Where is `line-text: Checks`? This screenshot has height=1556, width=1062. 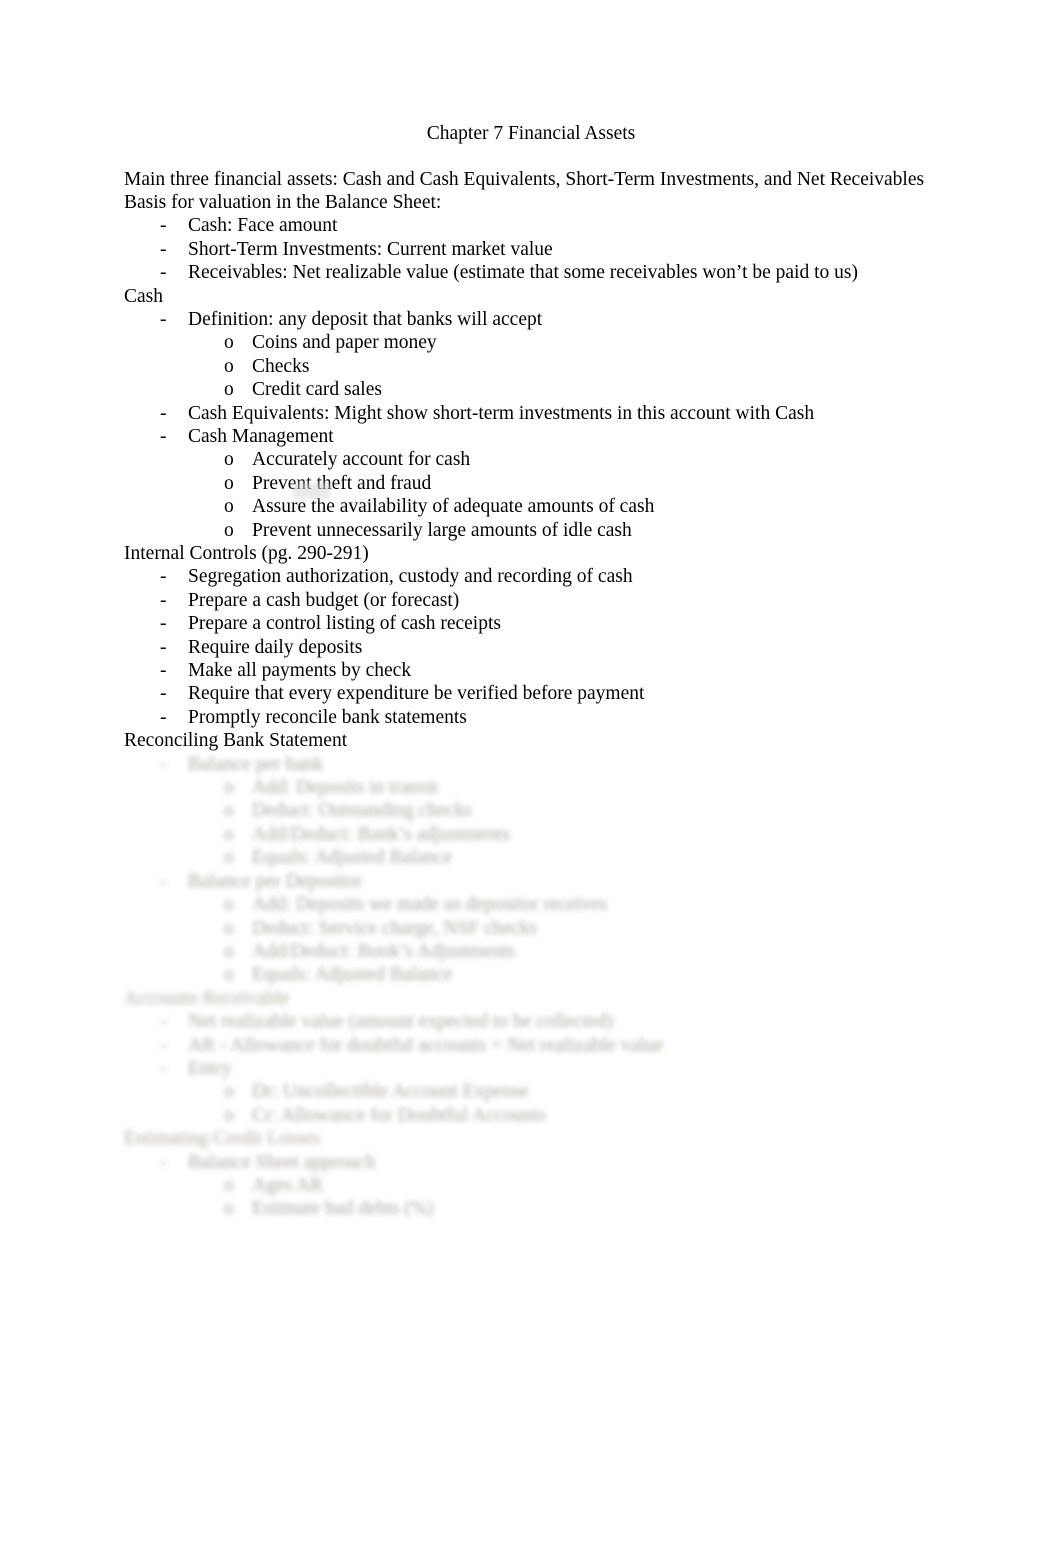 line-text: Checks is located at coordinates (281, 366).